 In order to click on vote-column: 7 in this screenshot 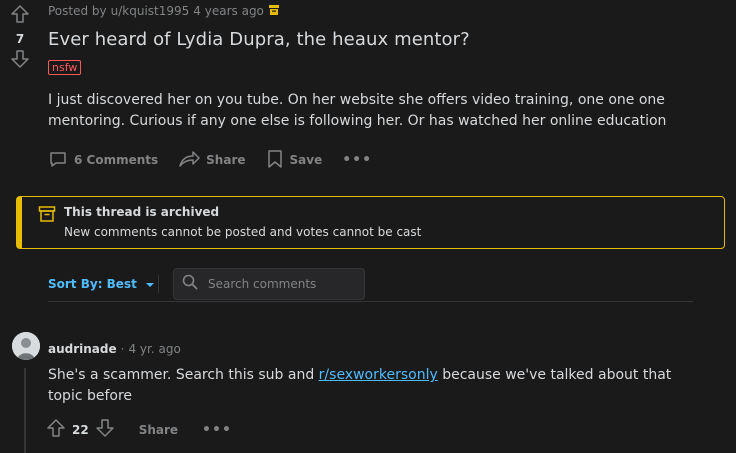, I will do `click(20, 36)`.